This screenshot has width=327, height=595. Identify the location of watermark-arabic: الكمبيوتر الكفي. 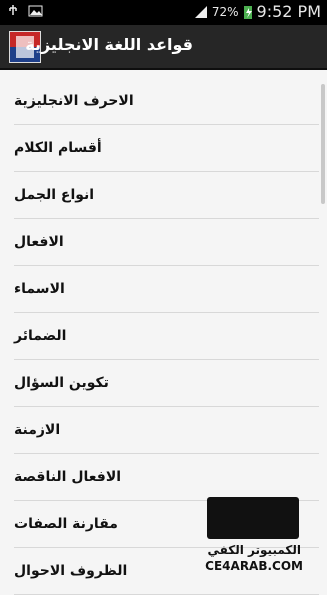
(254, 550).